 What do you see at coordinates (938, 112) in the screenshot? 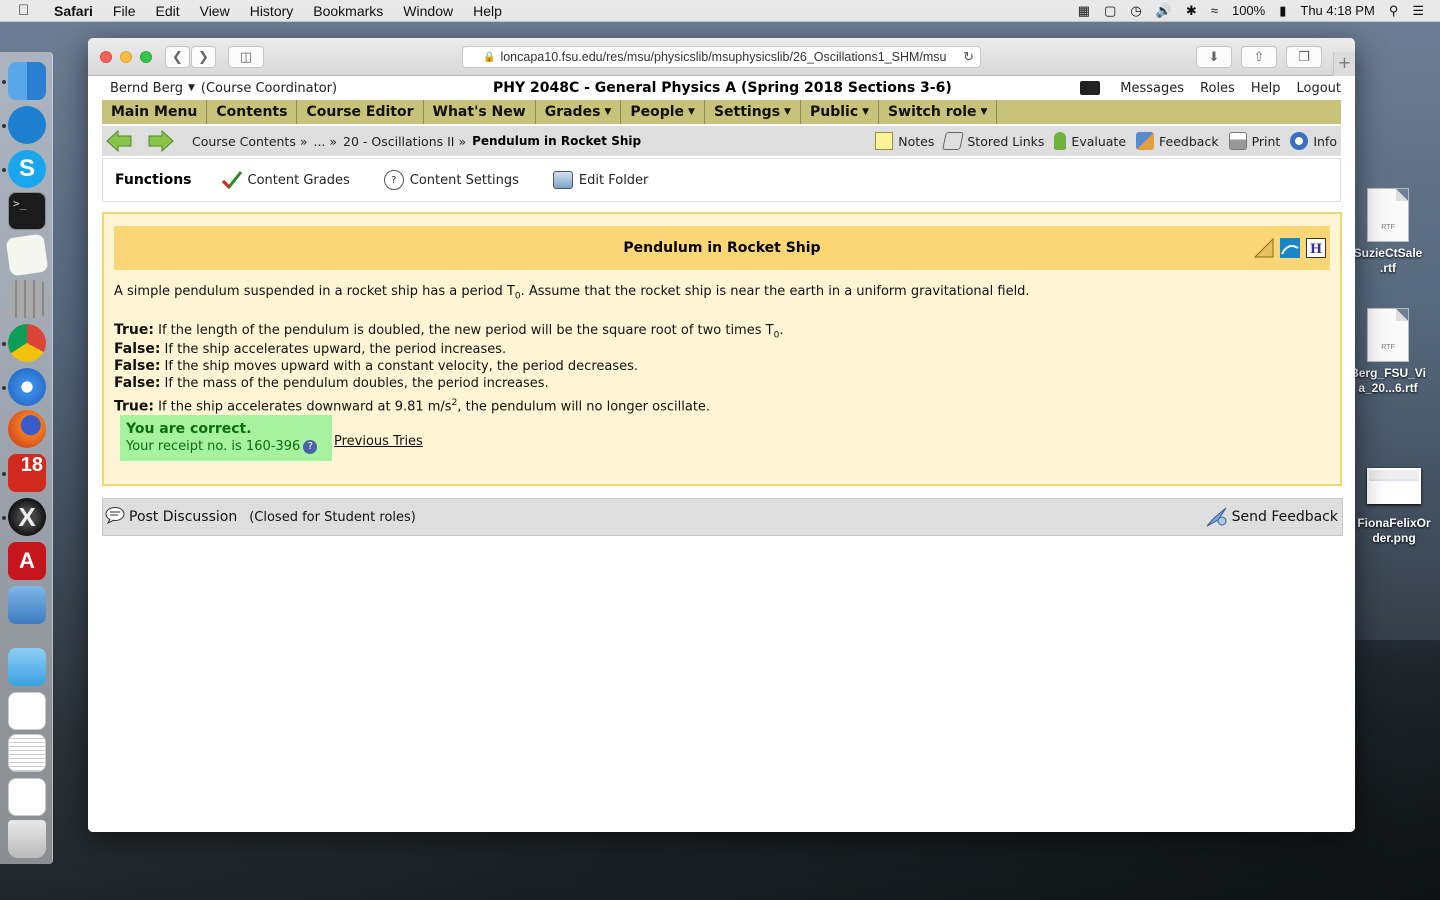
I see `menu-switch-role: Switch role ▼` at bounding box center [938, 112].